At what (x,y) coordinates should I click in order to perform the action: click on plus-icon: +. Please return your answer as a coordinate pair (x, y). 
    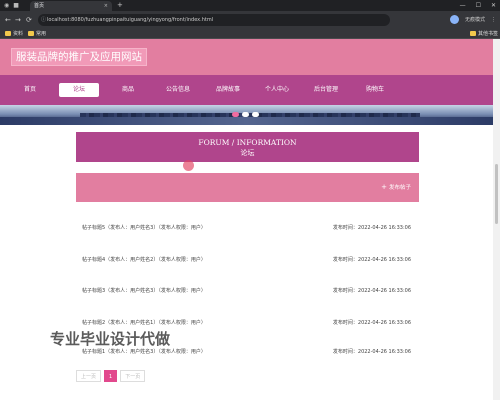
    Looking at the image, I should click on (384, 187).